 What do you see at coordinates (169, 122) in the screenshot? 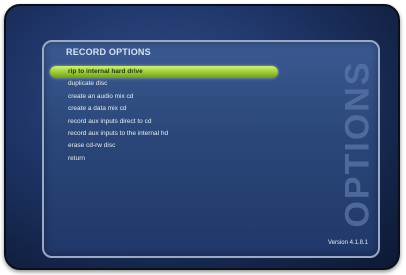
I see `menu-item-record-aux-to-cd: record aux inputs direct to cd` at bounding box center [169, 122].